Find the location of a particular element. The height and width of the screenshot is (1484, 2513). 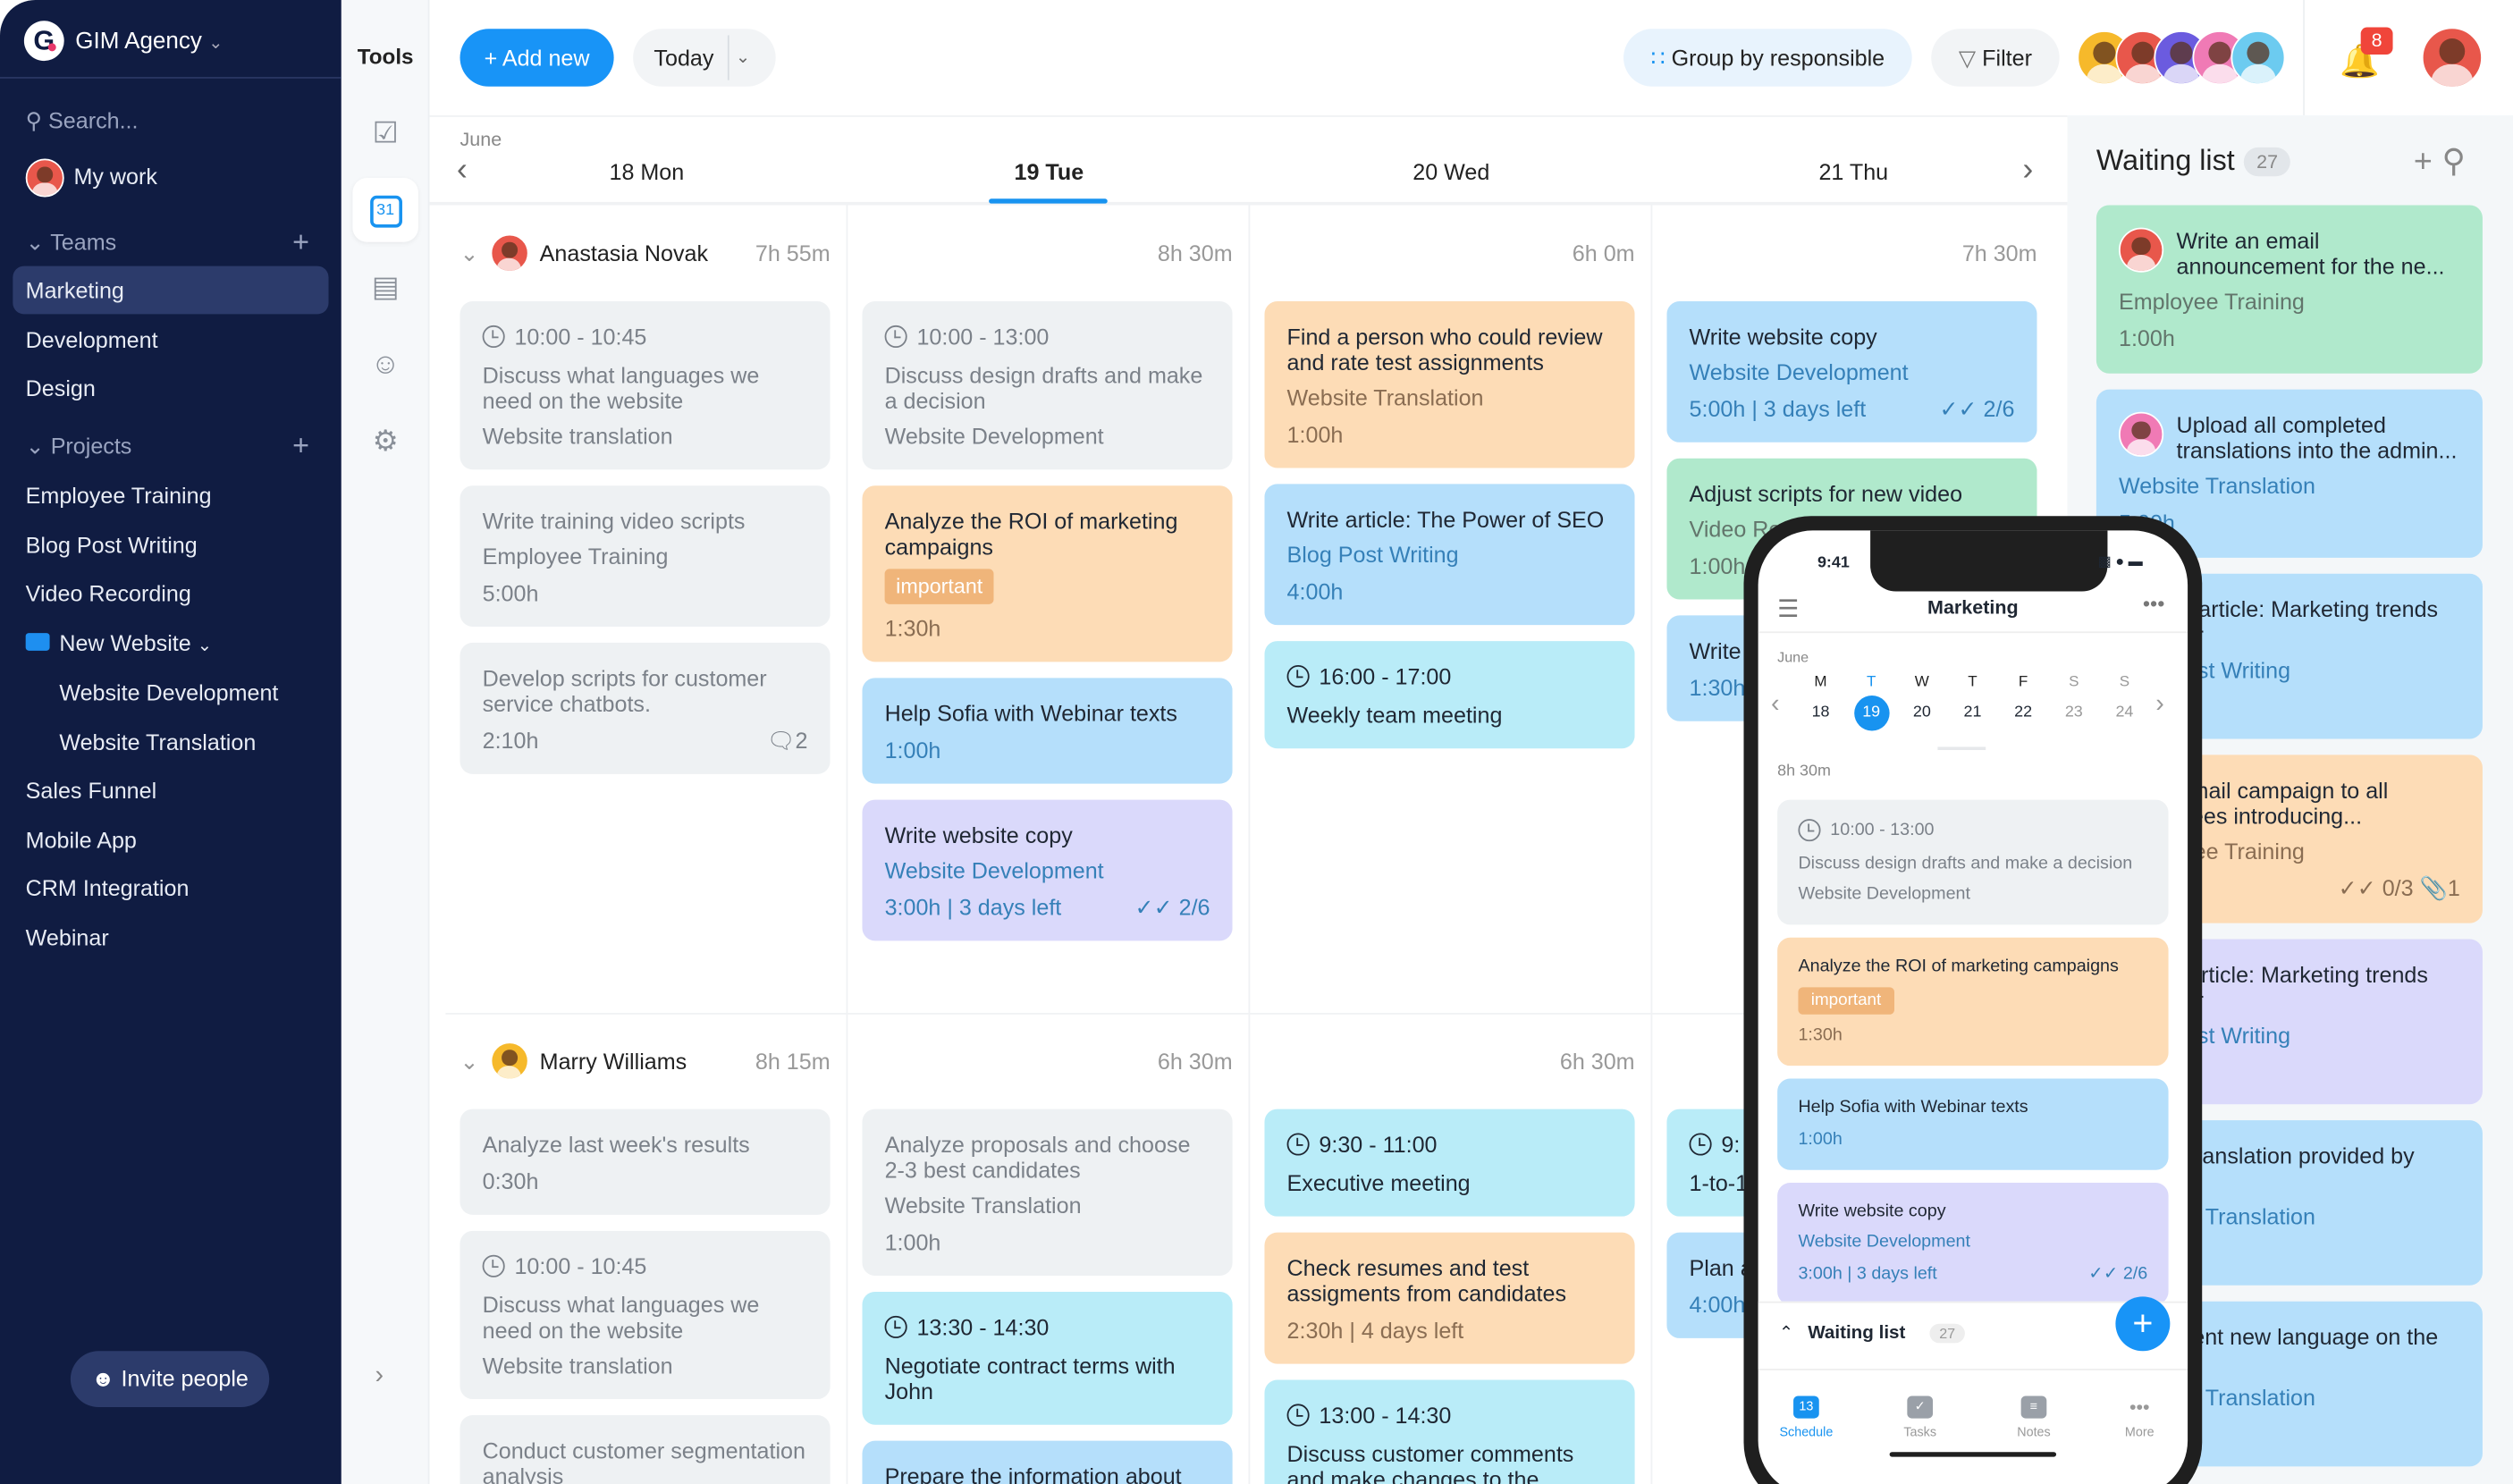

sidebar-item-design: Design is located at coordinates (170, 388).